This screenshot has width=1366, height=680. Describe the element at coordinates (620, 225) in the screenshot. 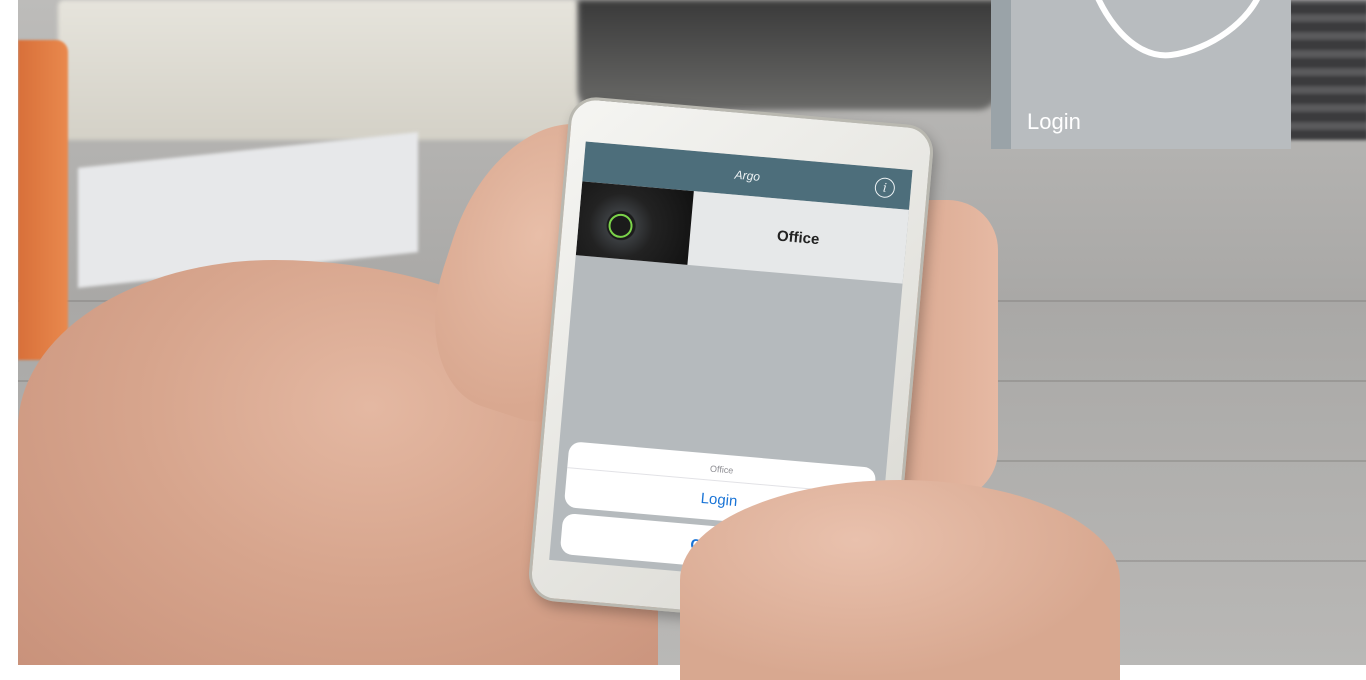

I see `lock-status-ring` at that location.